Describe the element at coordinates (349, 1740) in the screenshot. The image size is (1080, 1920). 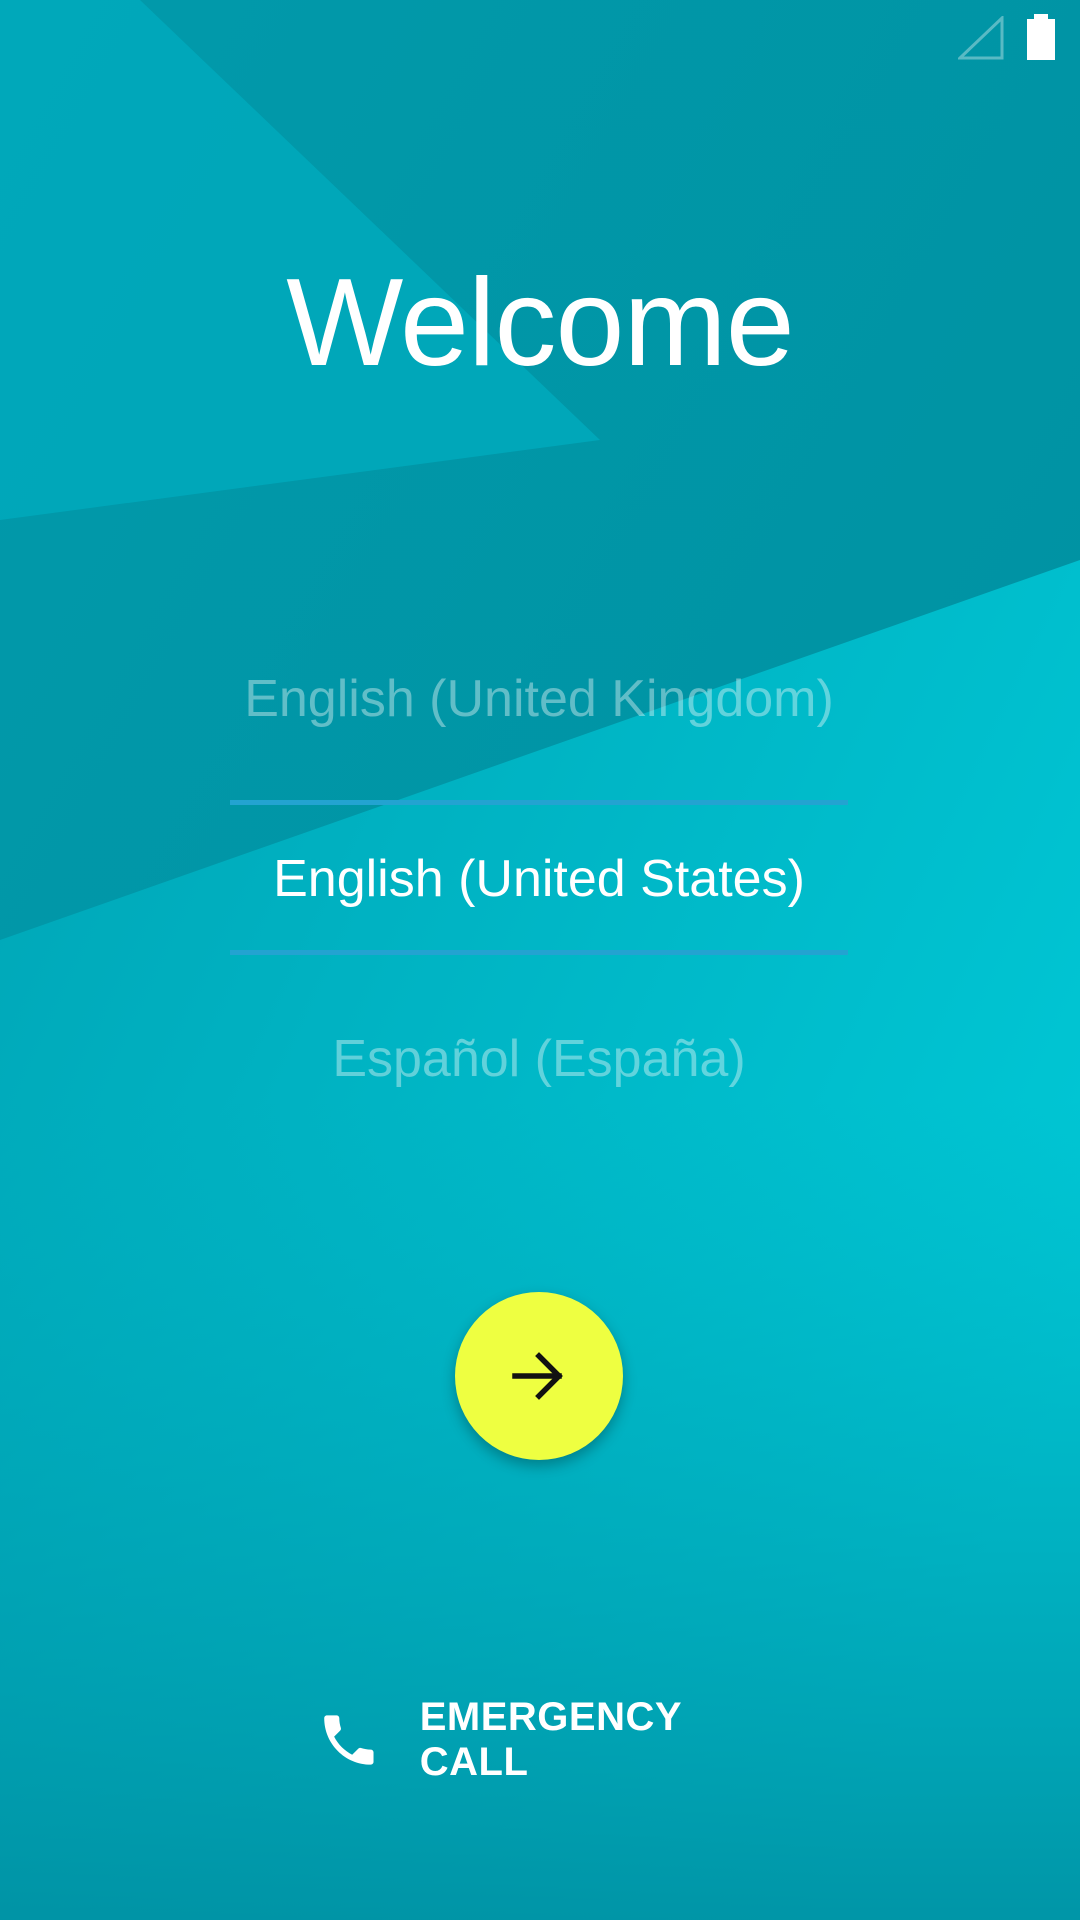
I see `phone-icon` at that location.